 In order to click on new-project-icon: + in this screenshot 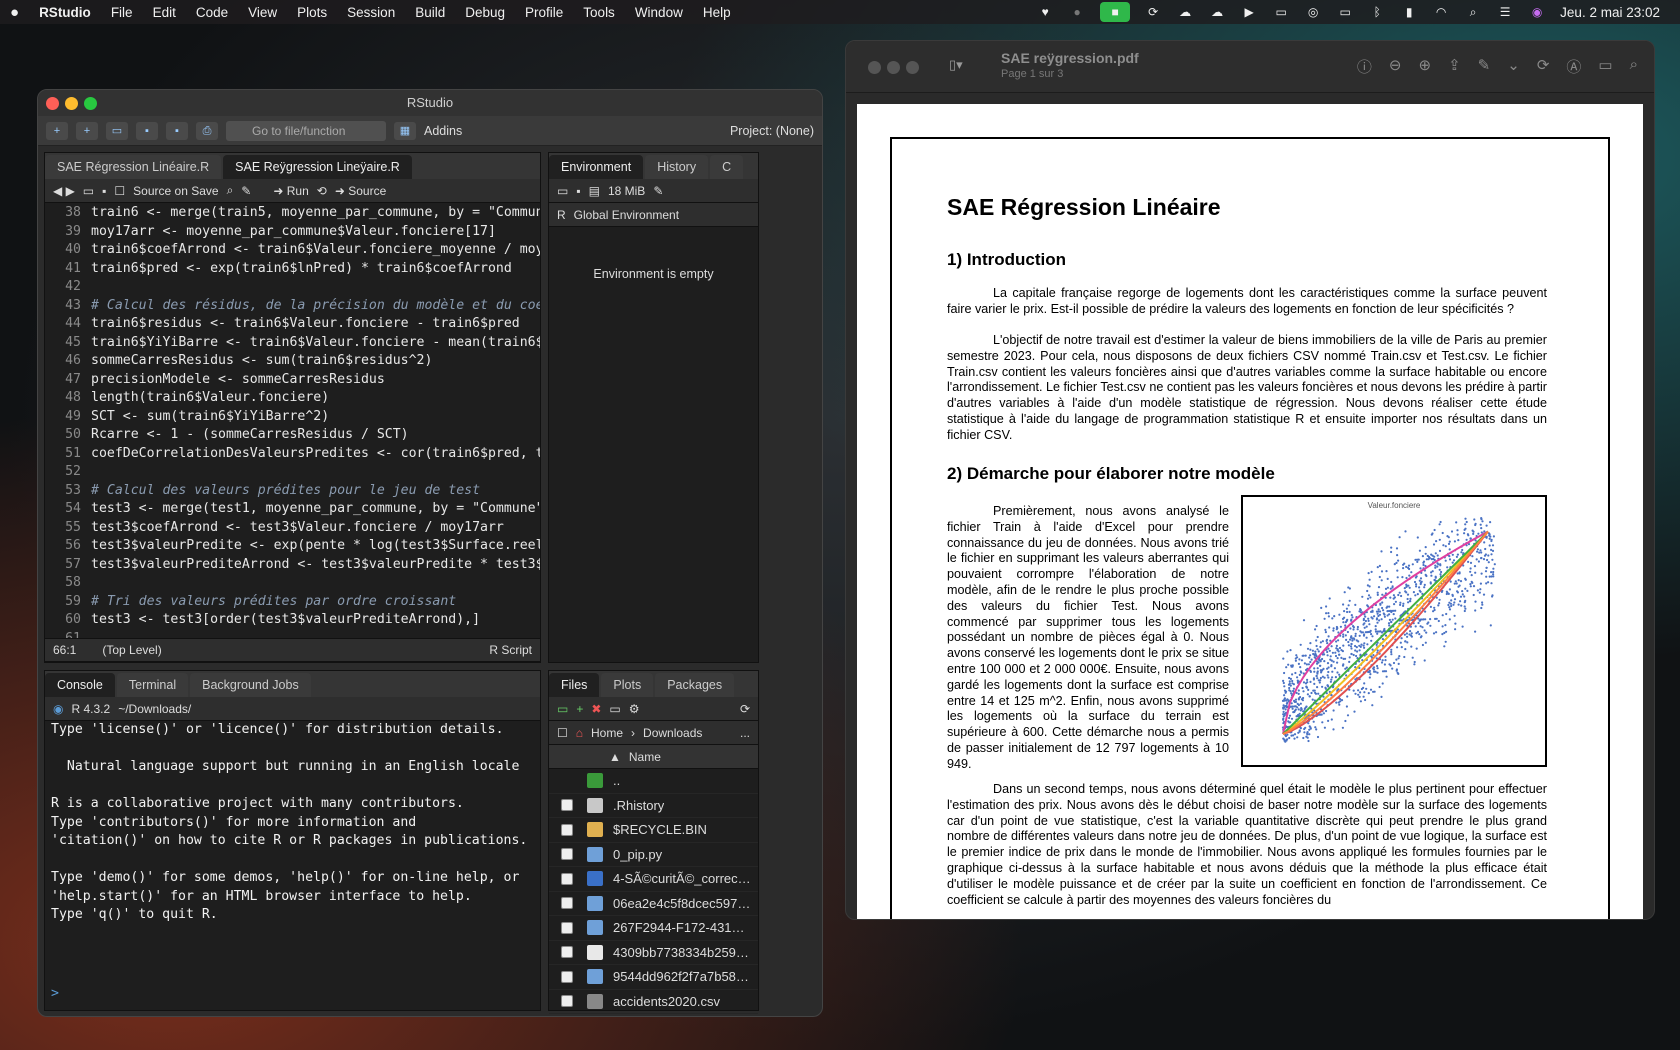, I will do `click(87, 130)`.